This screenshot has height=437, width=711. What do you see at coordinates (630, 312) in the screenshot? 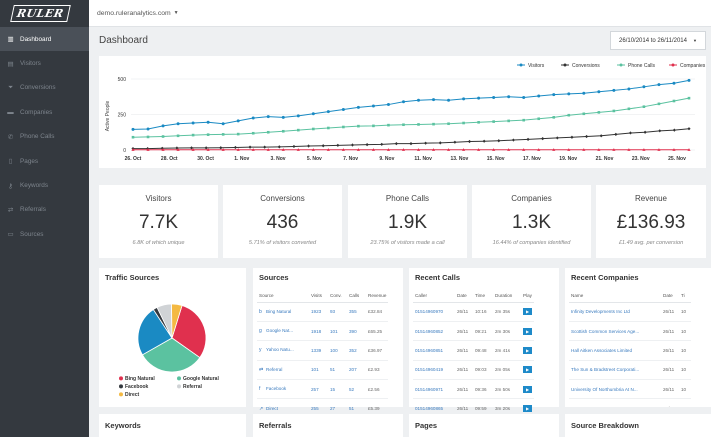
I see `table-row: Infinity Developments Inc Ltd 26/11 10` at bounding box center [630, 312].